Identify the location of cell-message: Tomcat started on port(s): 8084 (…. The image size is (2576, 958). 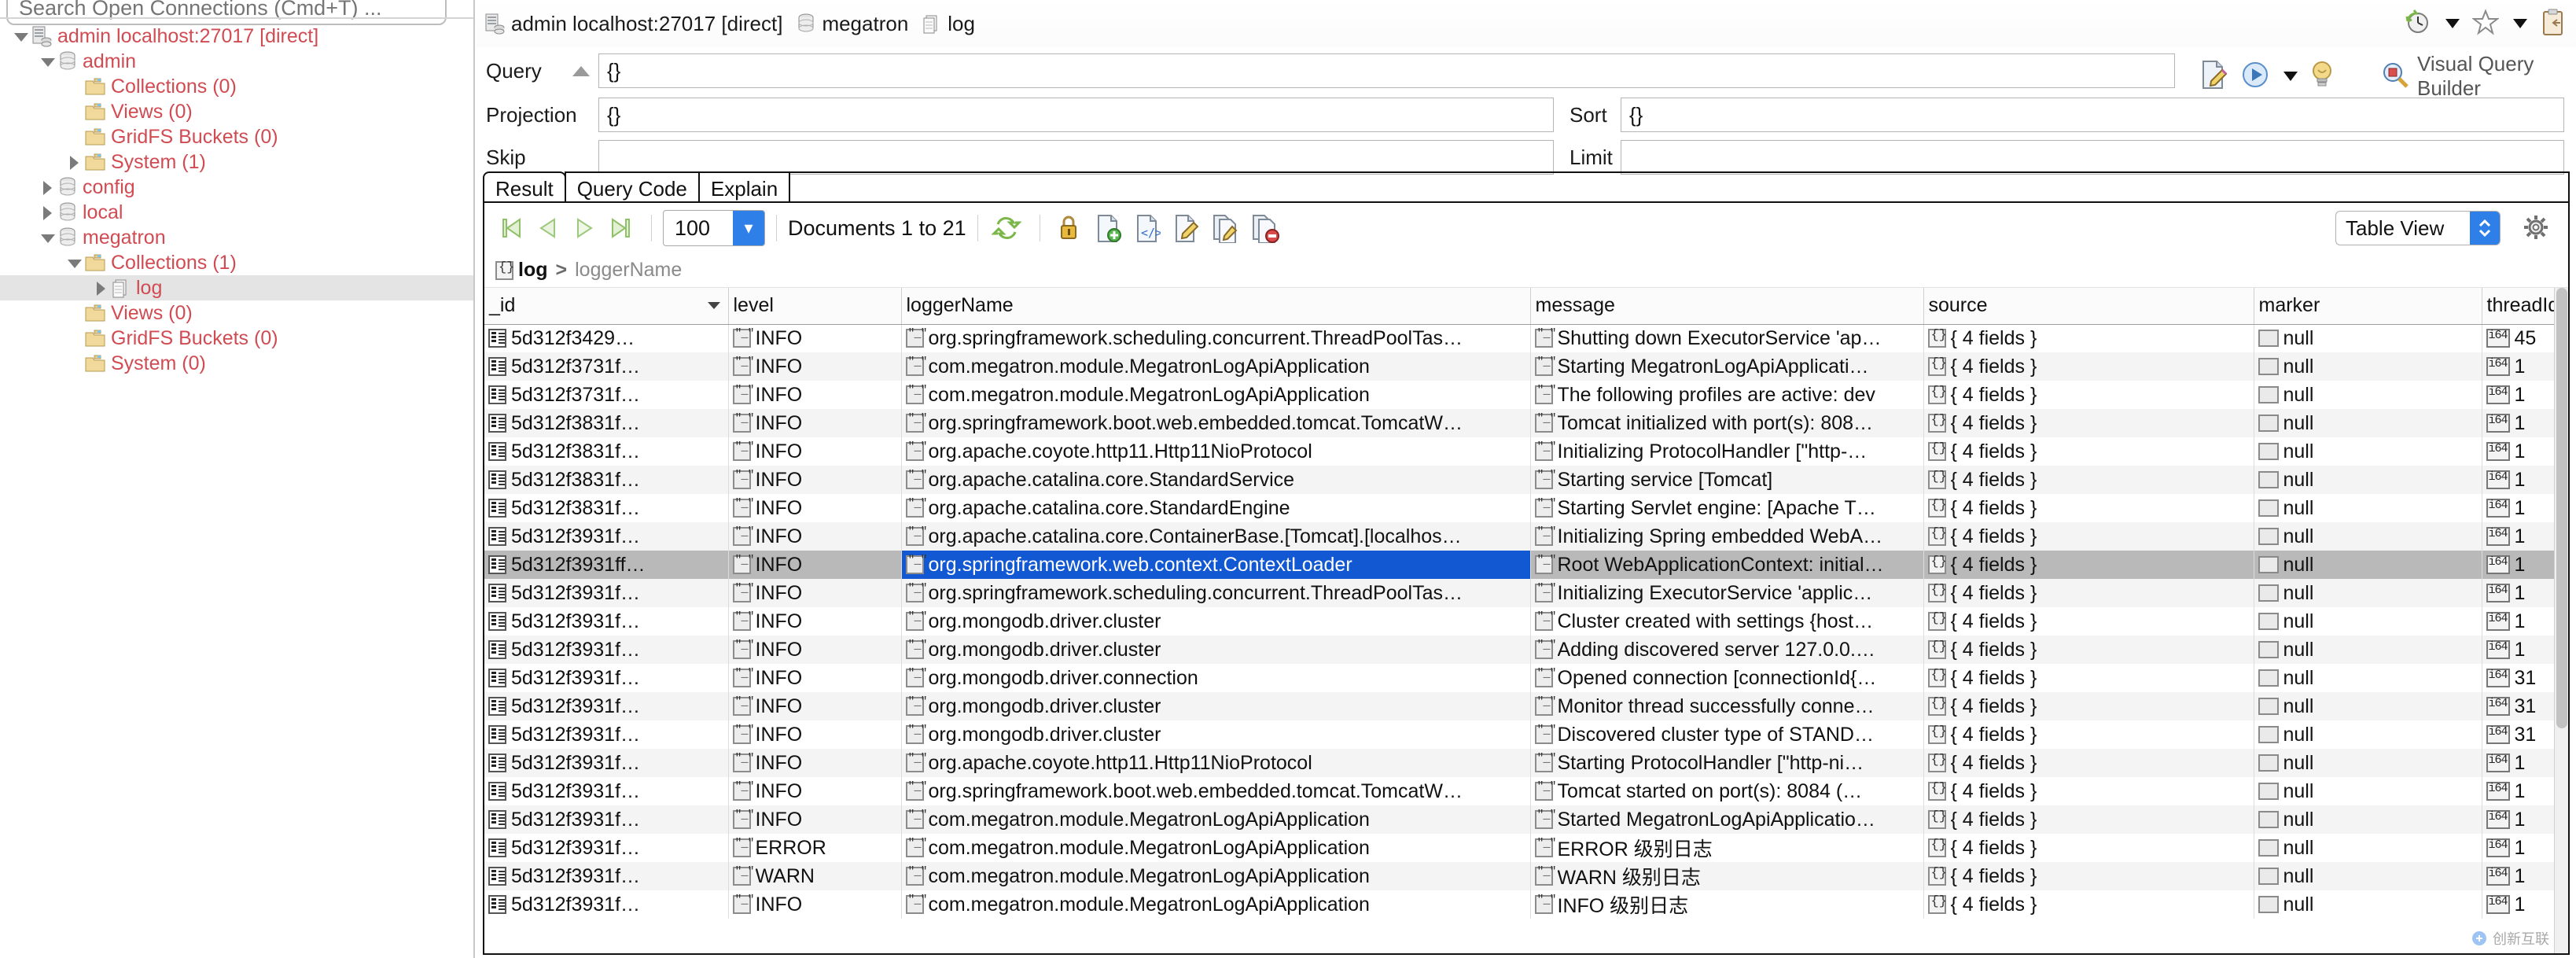
(1727, 791).